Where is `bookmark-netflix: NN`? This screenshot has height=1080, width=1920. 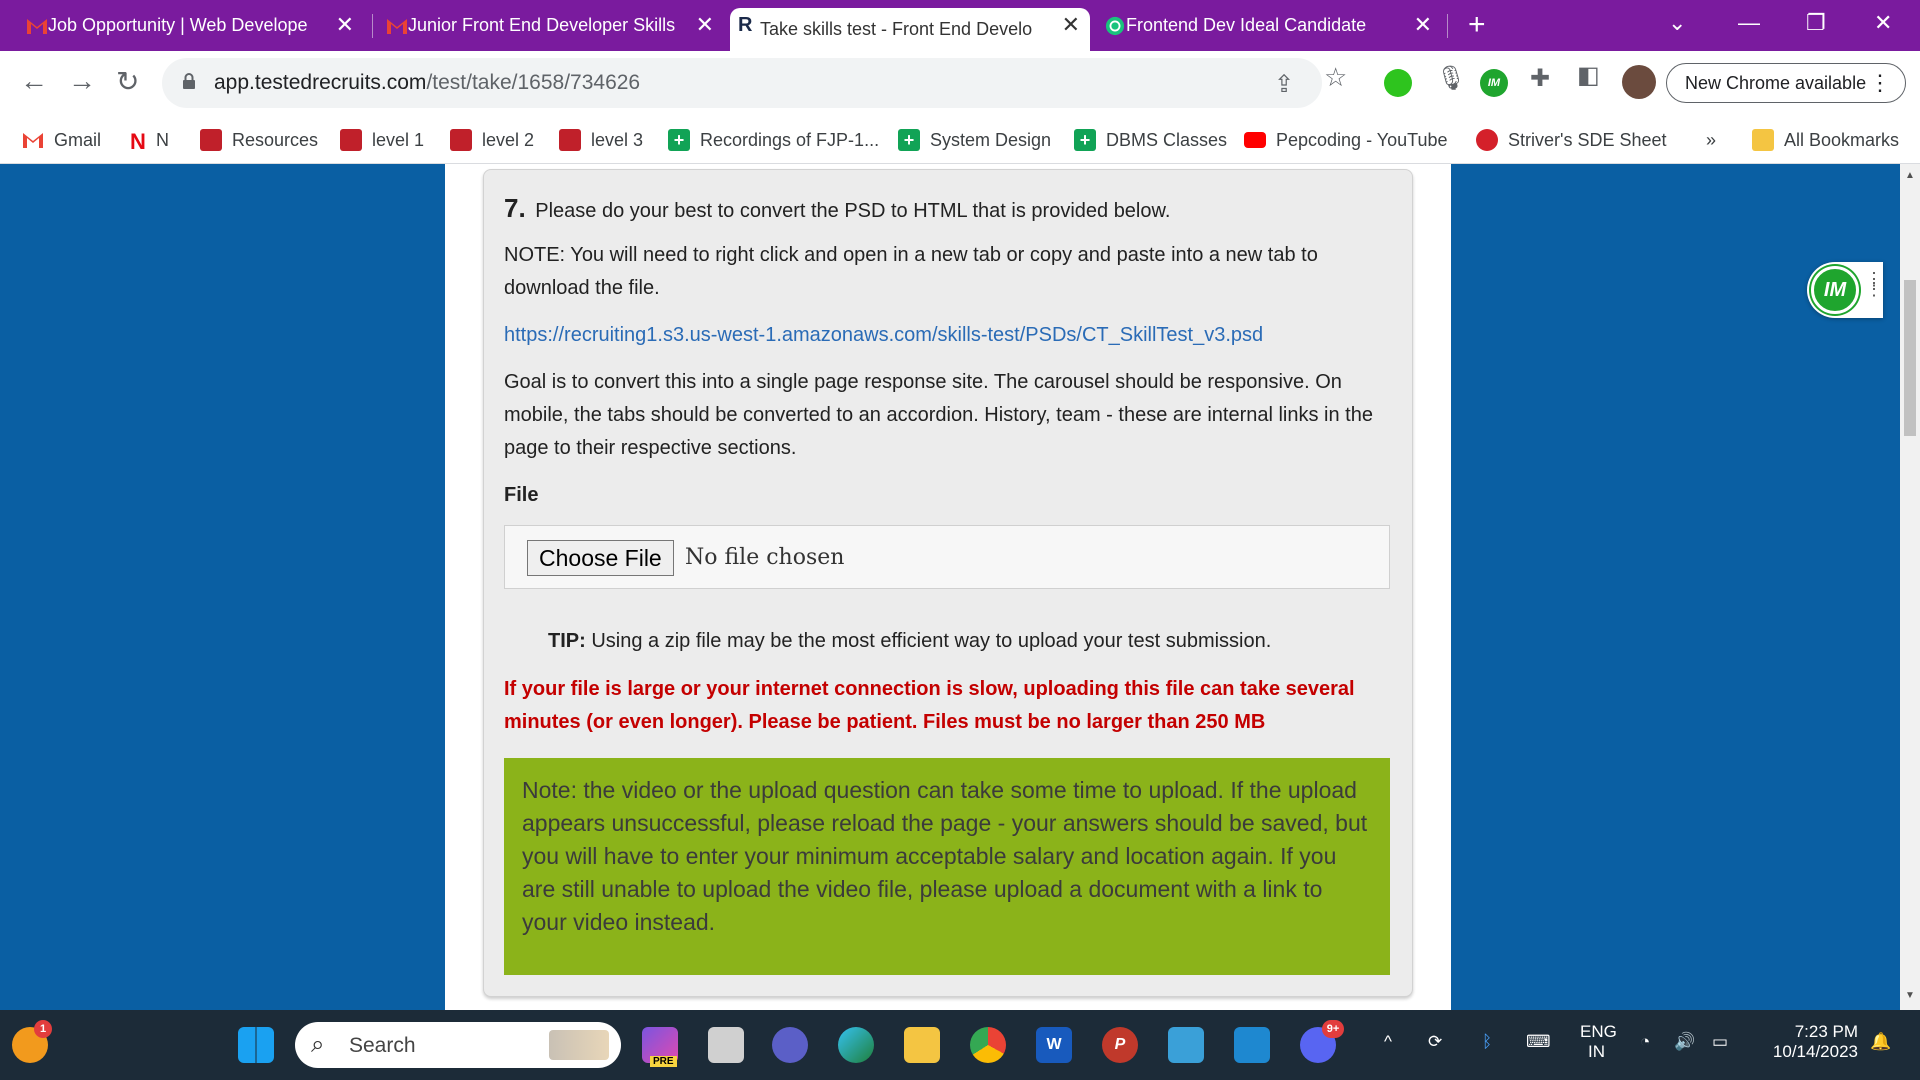 bookmark-netflix: NN is located at coordinates (149, 140).